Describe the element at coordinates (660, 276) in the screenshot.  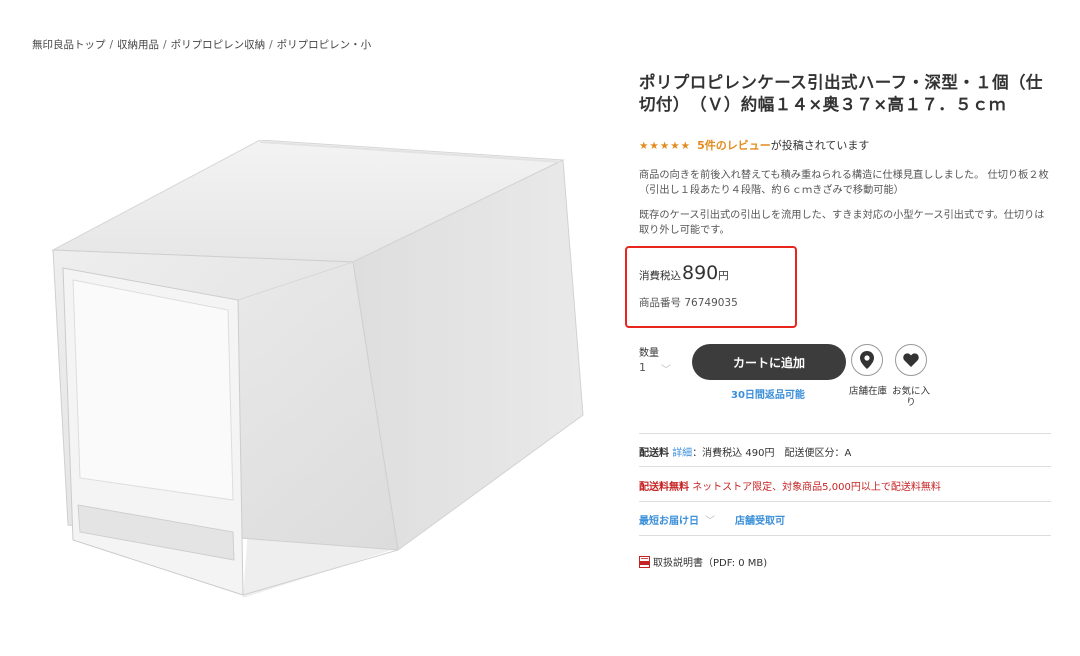
I see `price-label: 消費税込` at that location.